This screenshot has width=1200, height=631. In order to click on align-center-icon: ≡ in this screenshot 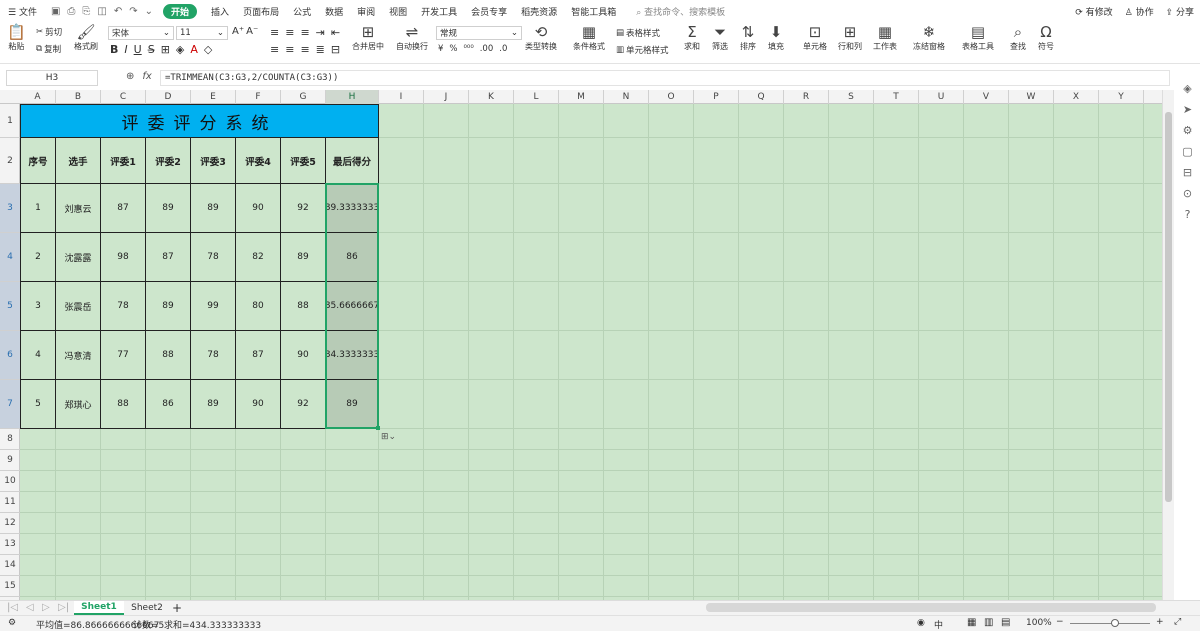, I will do `click(289, 49)`.